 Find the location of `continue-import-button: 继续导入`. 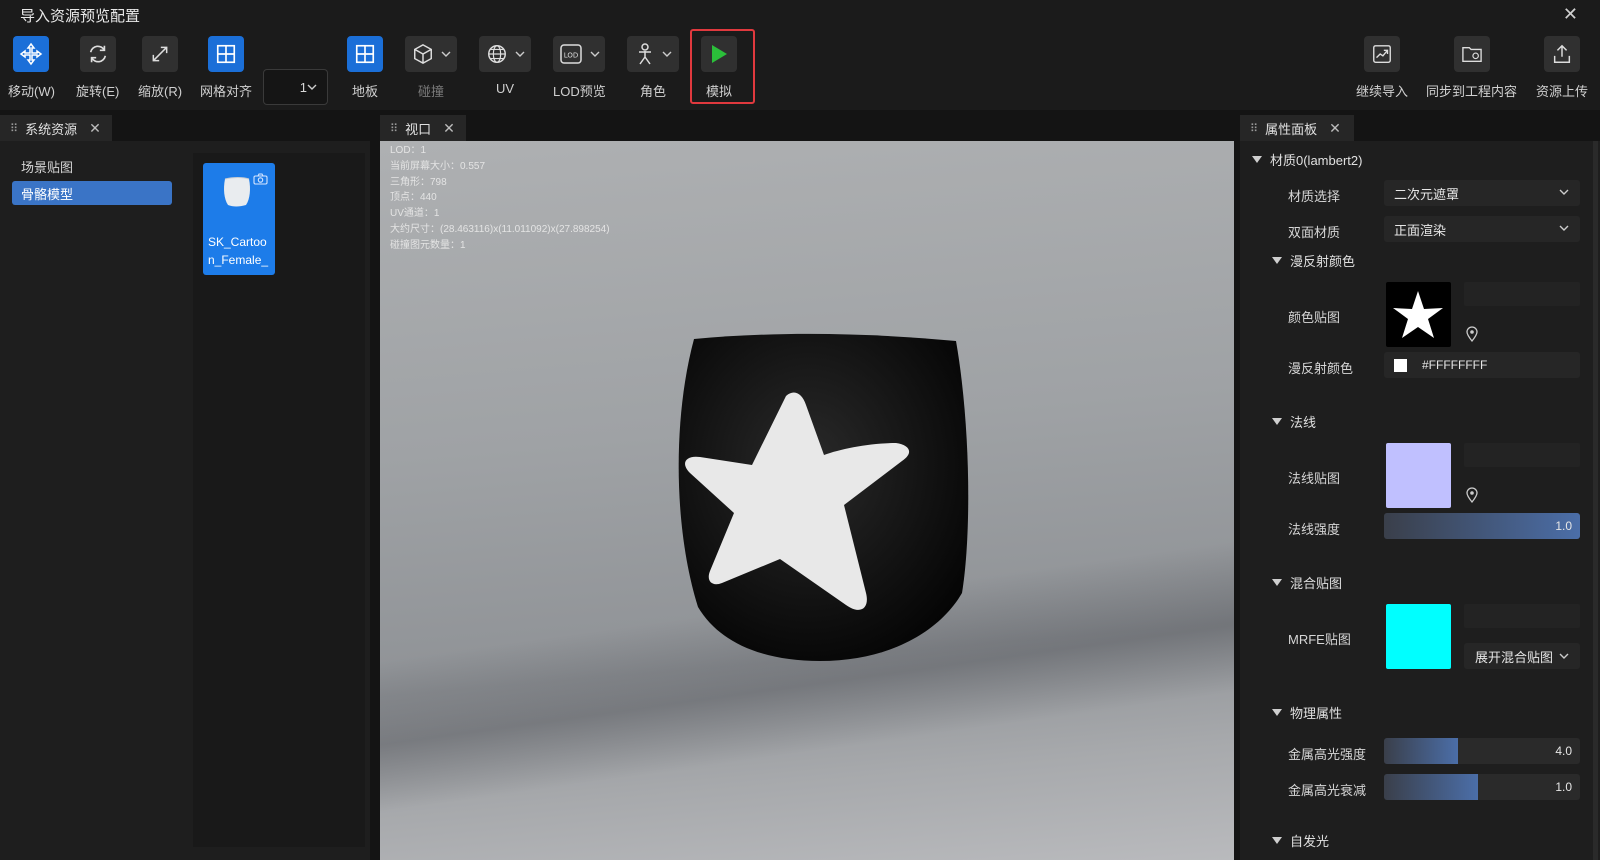

continue-import-button: 继续导入 is located at coordinates (1382, 68).